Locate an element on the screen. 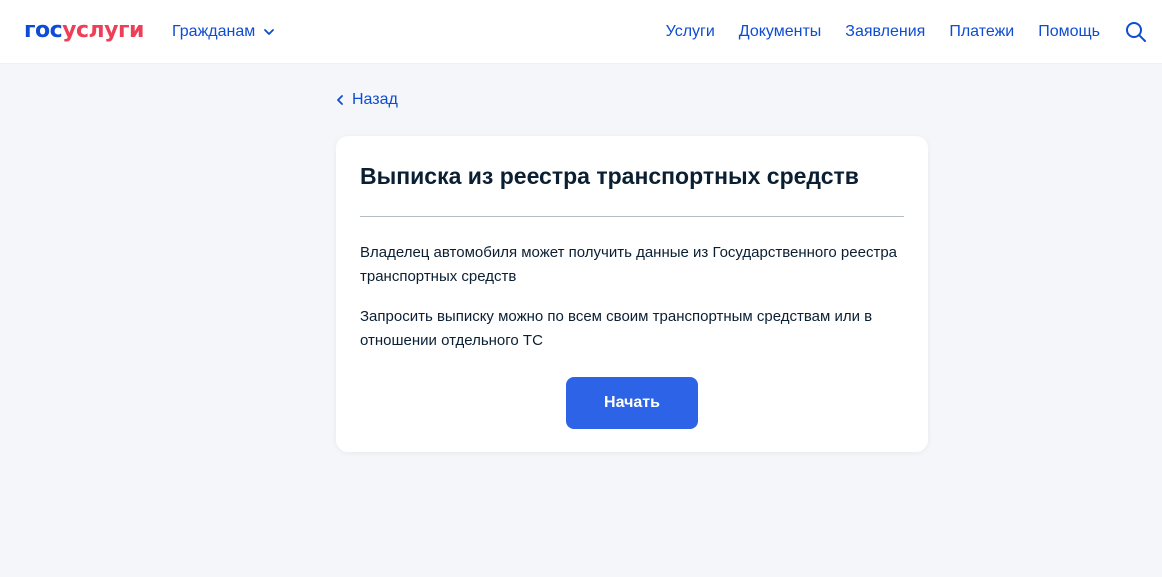 The image size is (1162, 577). nav-documents: Документы is located at coordinates (780, 32).